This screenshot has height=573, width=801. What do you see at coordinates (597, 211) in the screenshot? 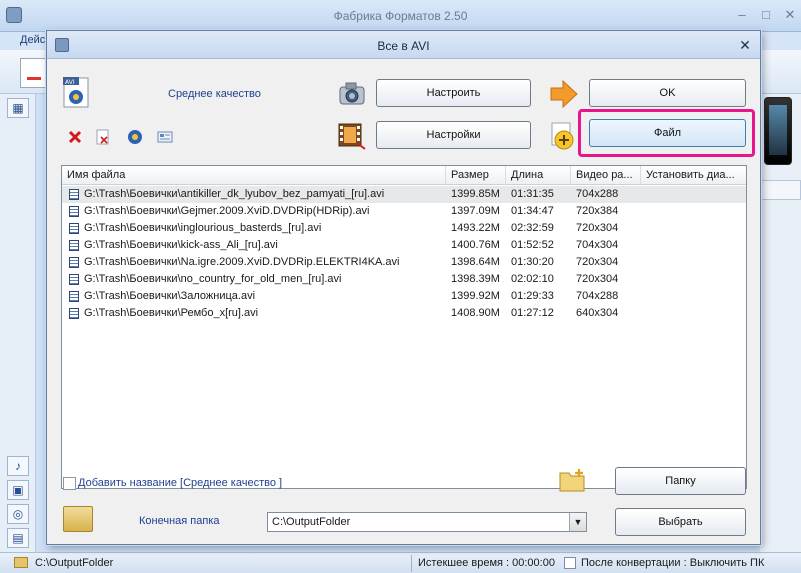
I see `file-resolution-cell: 720x384` at bounding box center [597, 211].